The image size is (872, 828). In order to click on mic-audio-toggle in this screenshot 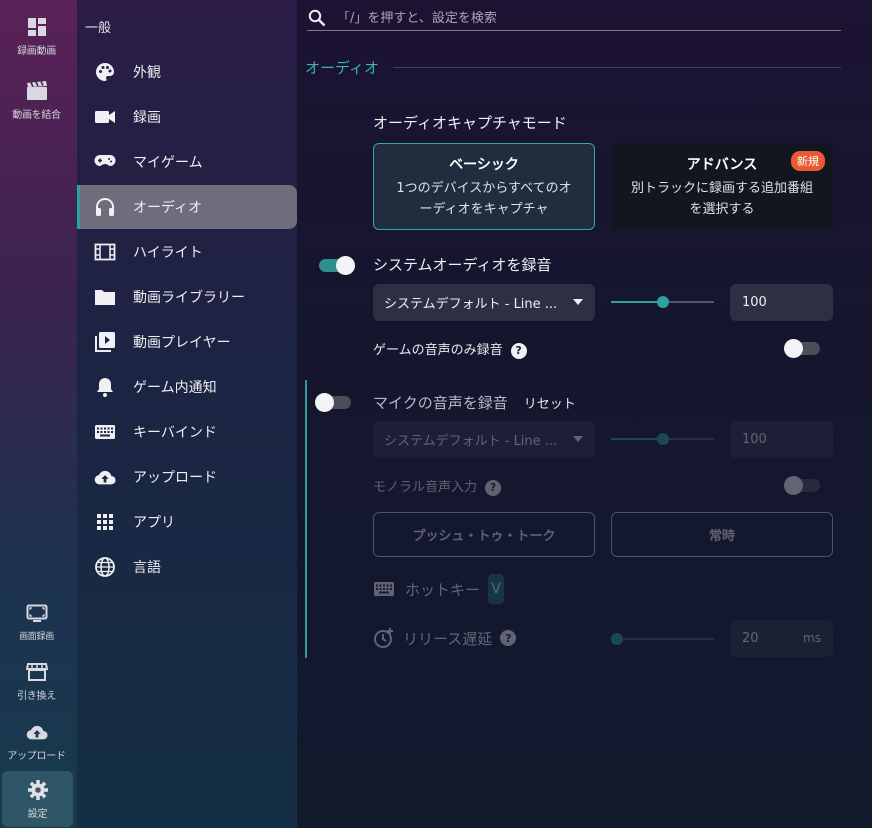, I will do `click(333, 402)`.